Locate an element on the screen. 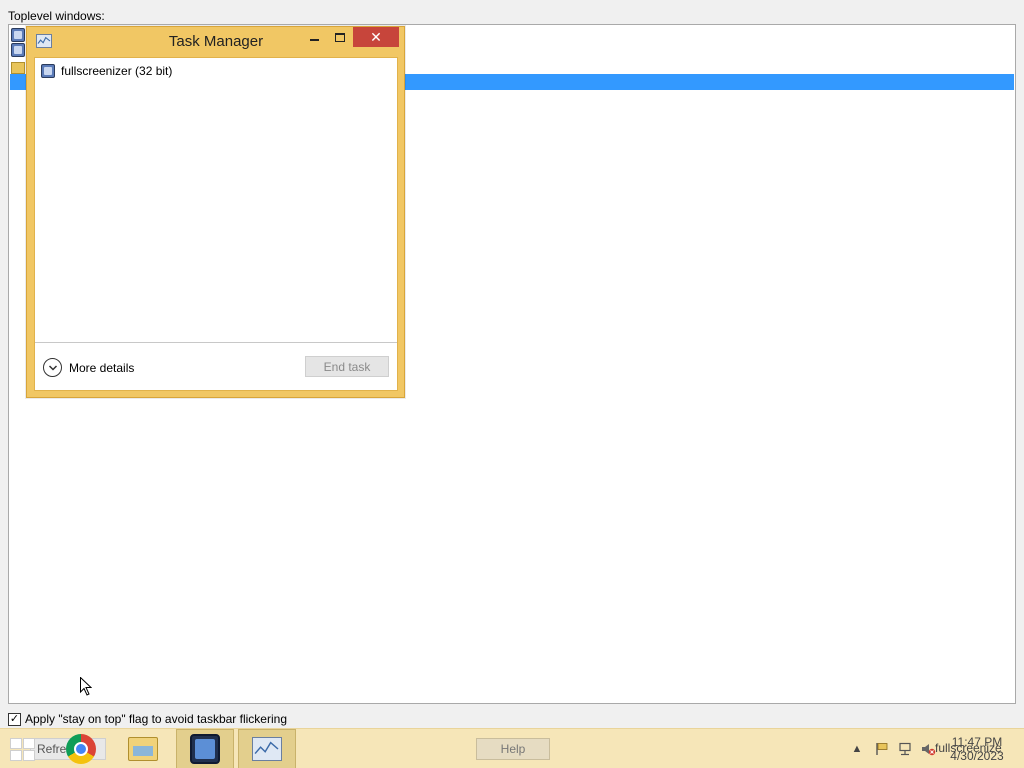  task-manager-titlebar: Task Manager ✕ is located at coordinates (215, 41).